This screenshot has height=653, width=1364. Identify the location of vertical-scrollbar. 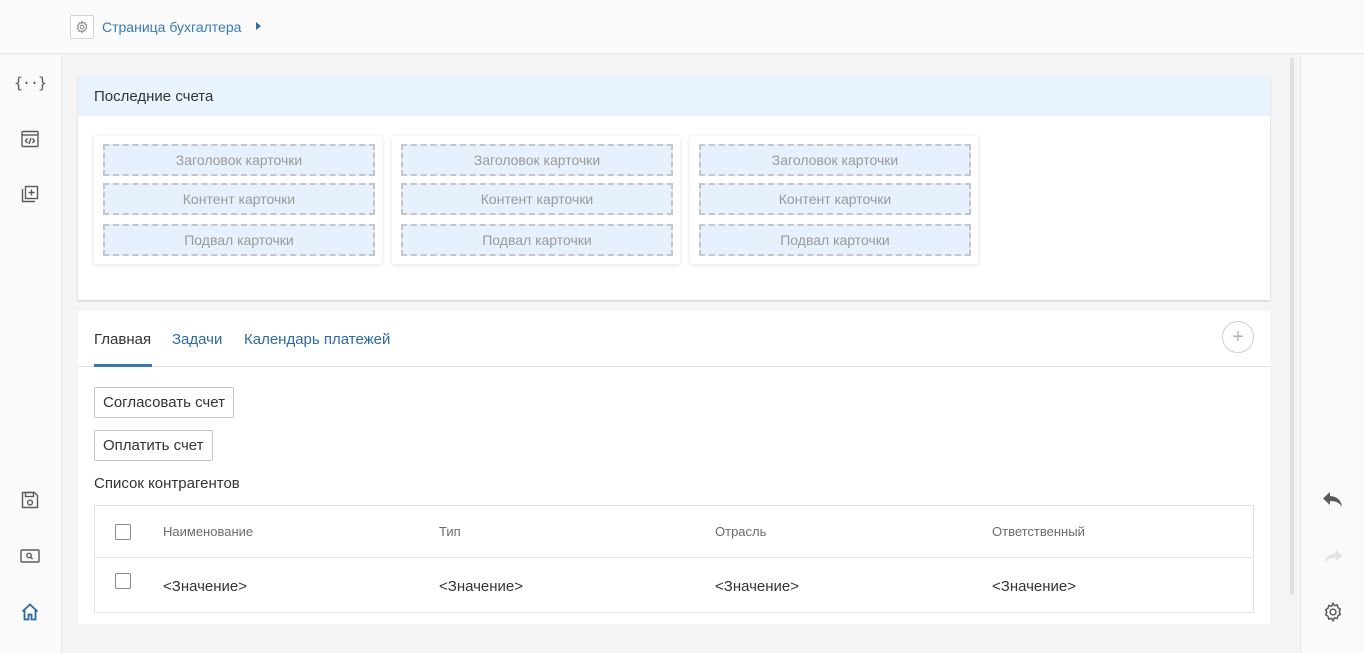
(1292, 326).